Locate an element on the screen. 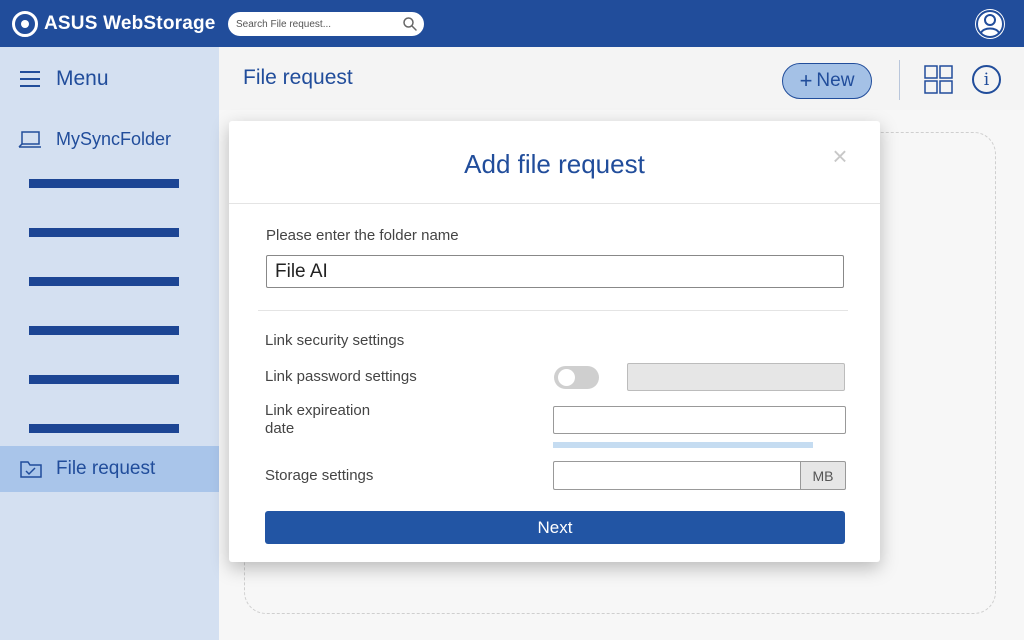  sidebar-menu-toggle: Menu is located at coordinates (64, 79).